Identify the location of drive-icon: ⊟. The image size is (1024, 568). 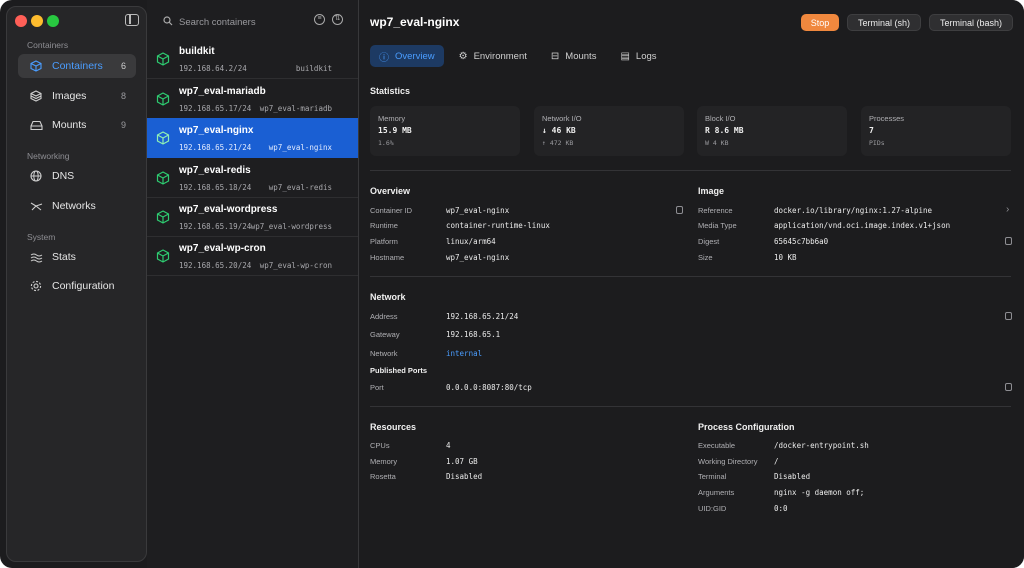
(555, 56).